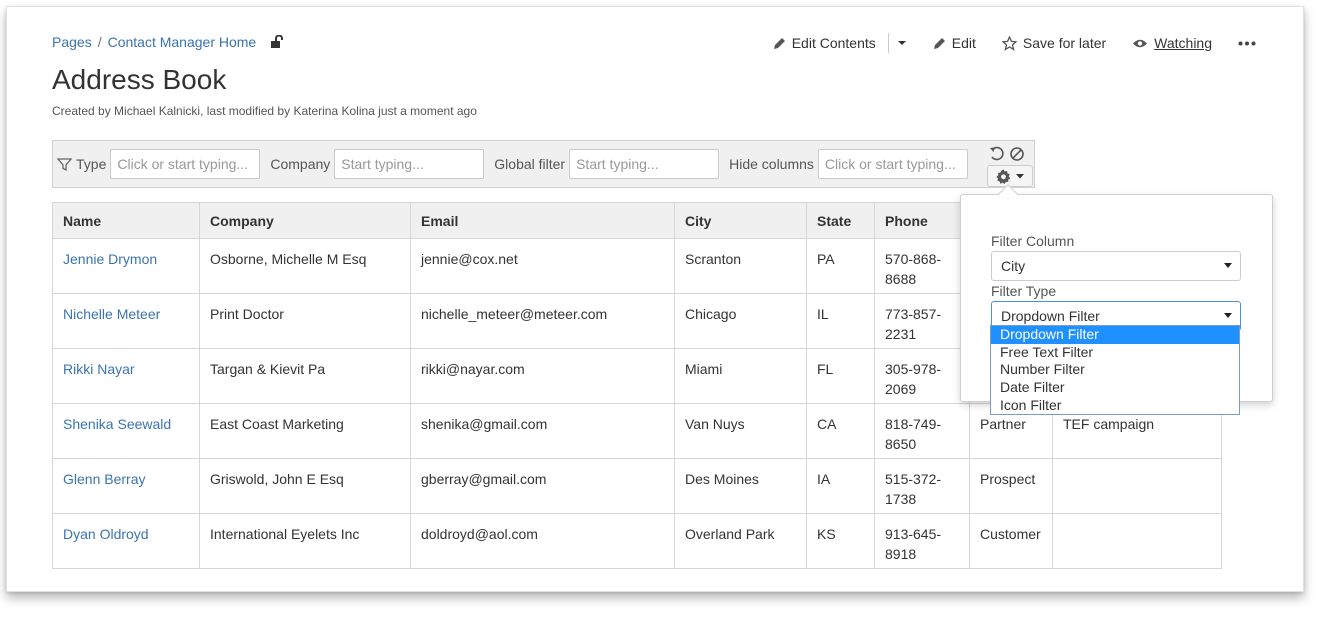 This screenshot has height=623, width=1318. Describe the element at coordinates (892, 164) in the screenshot. I see `hide-columns-input` at that location.